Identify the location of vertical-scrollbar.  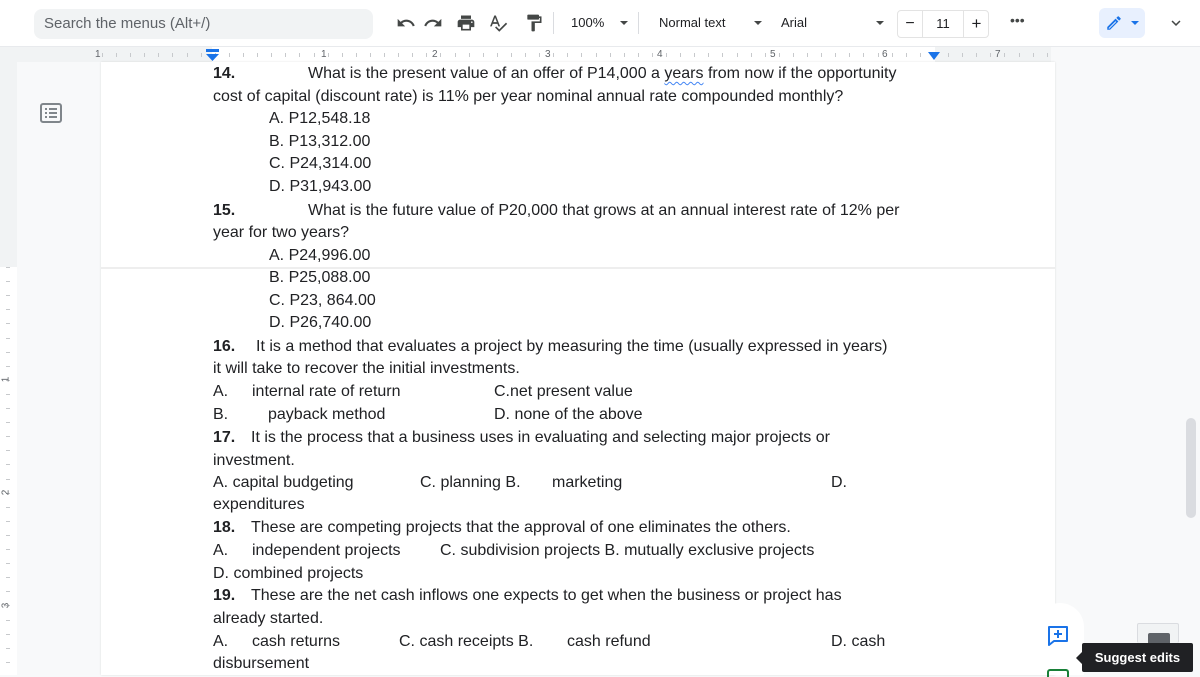
(1191, 468).